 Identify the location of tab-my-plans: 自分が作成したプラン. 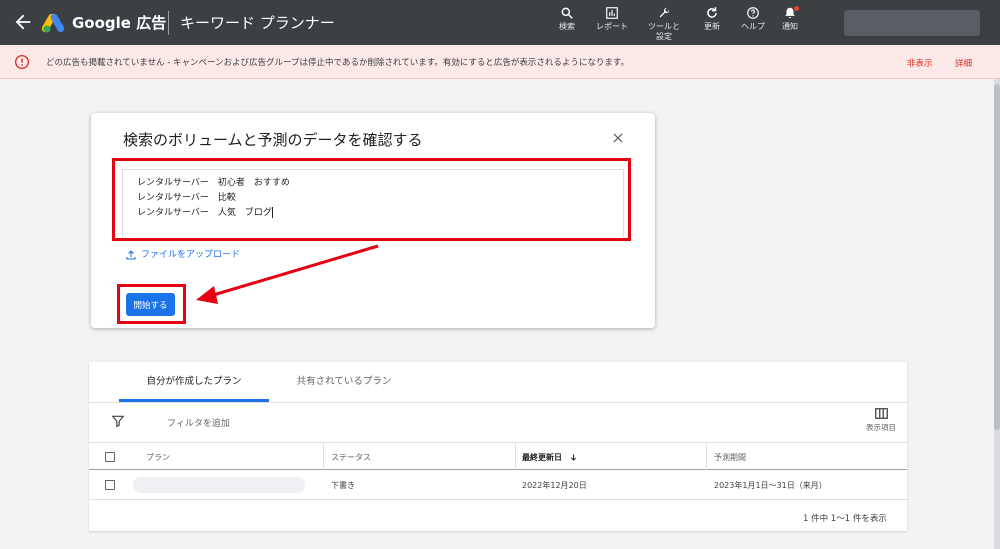
(194, 382).